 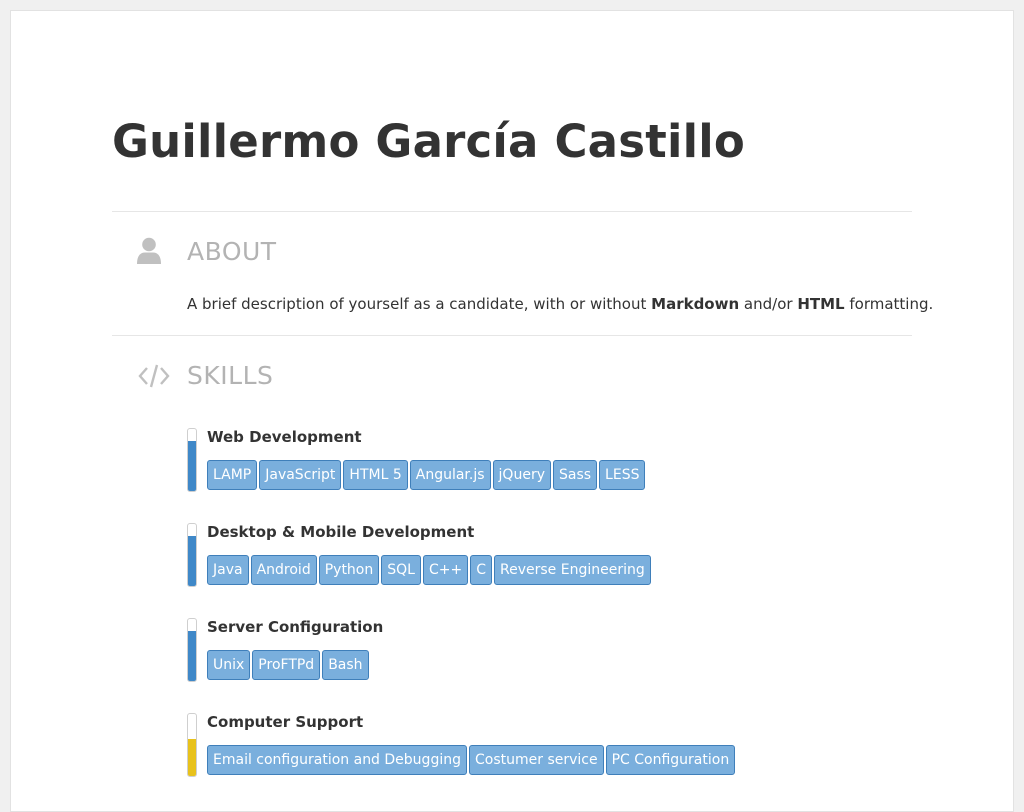 I want to click on code-icon, so click(x=154, y=378).